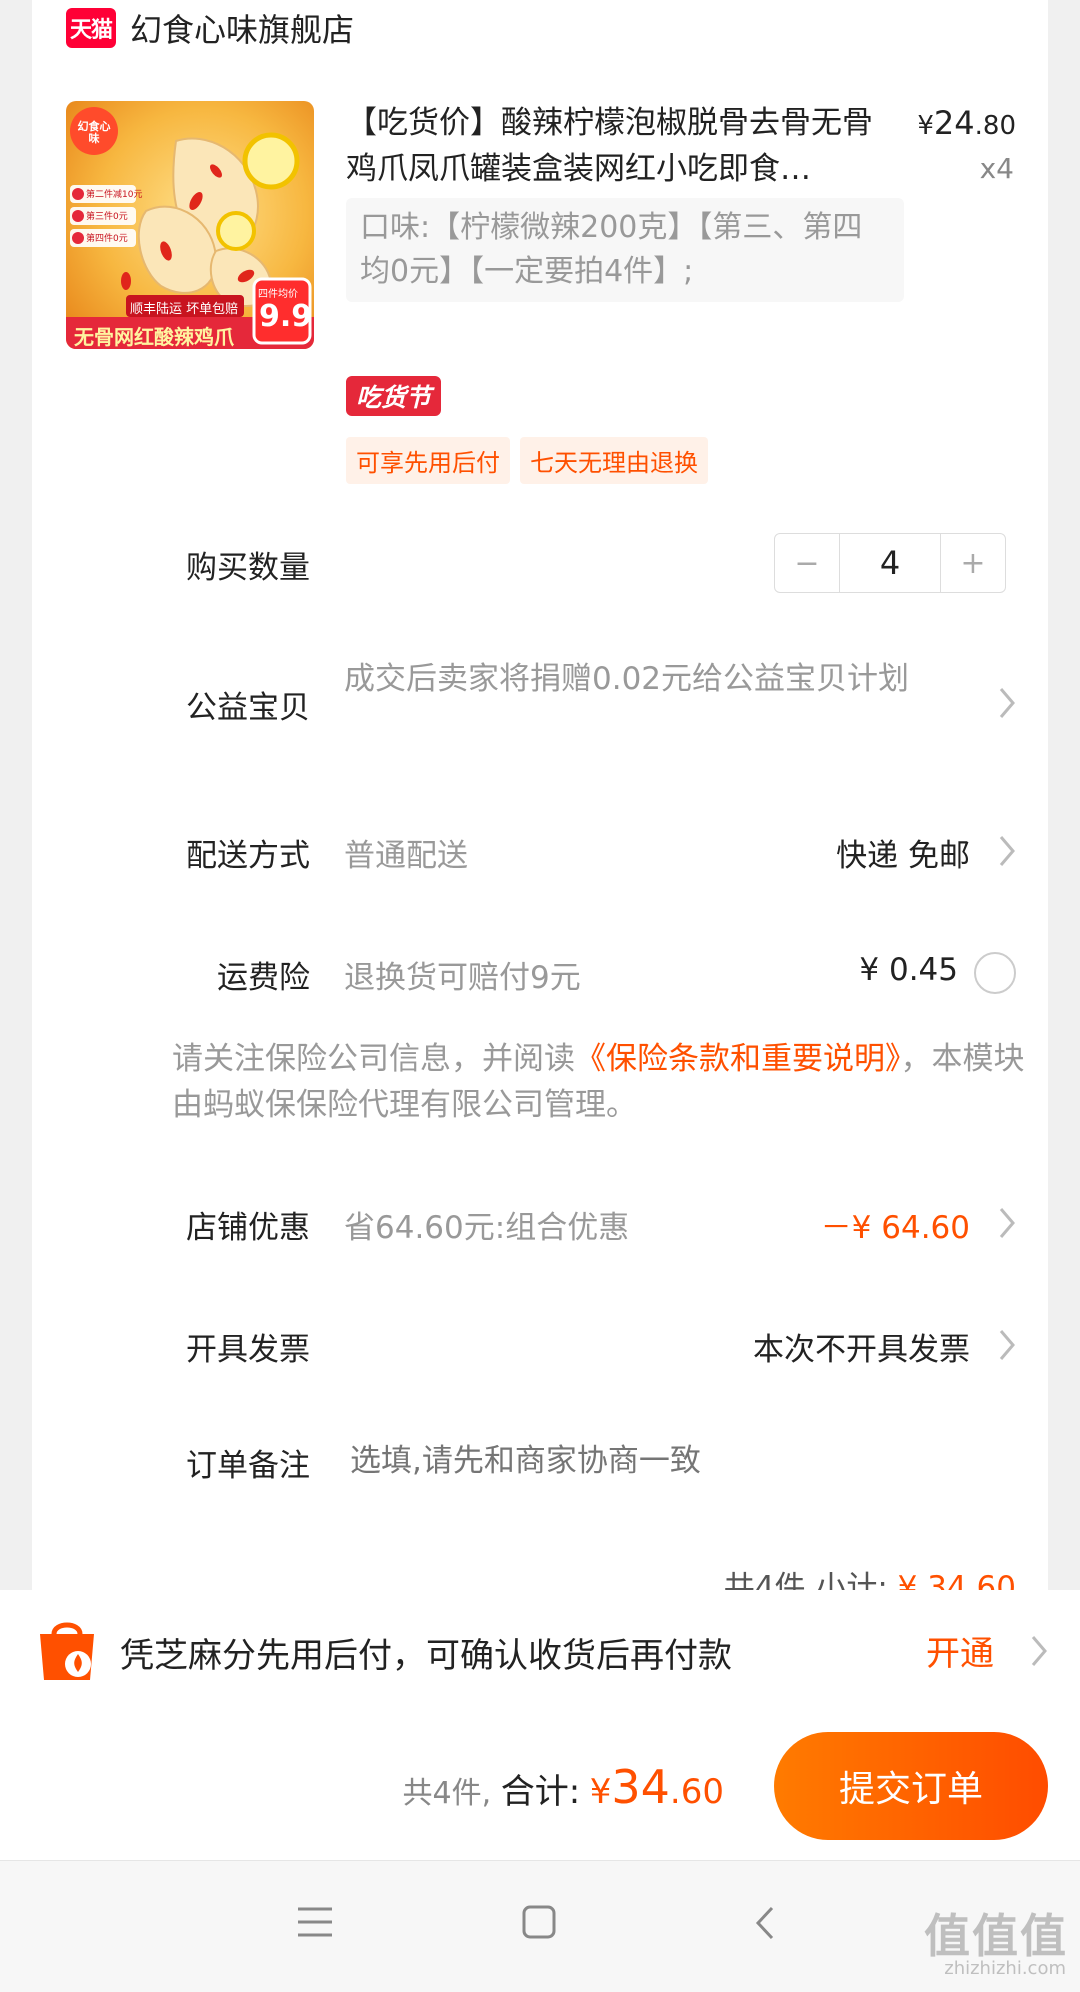 The image size is (1080, 1992). I want to click on system-nav-bar, so click(540, 1926).